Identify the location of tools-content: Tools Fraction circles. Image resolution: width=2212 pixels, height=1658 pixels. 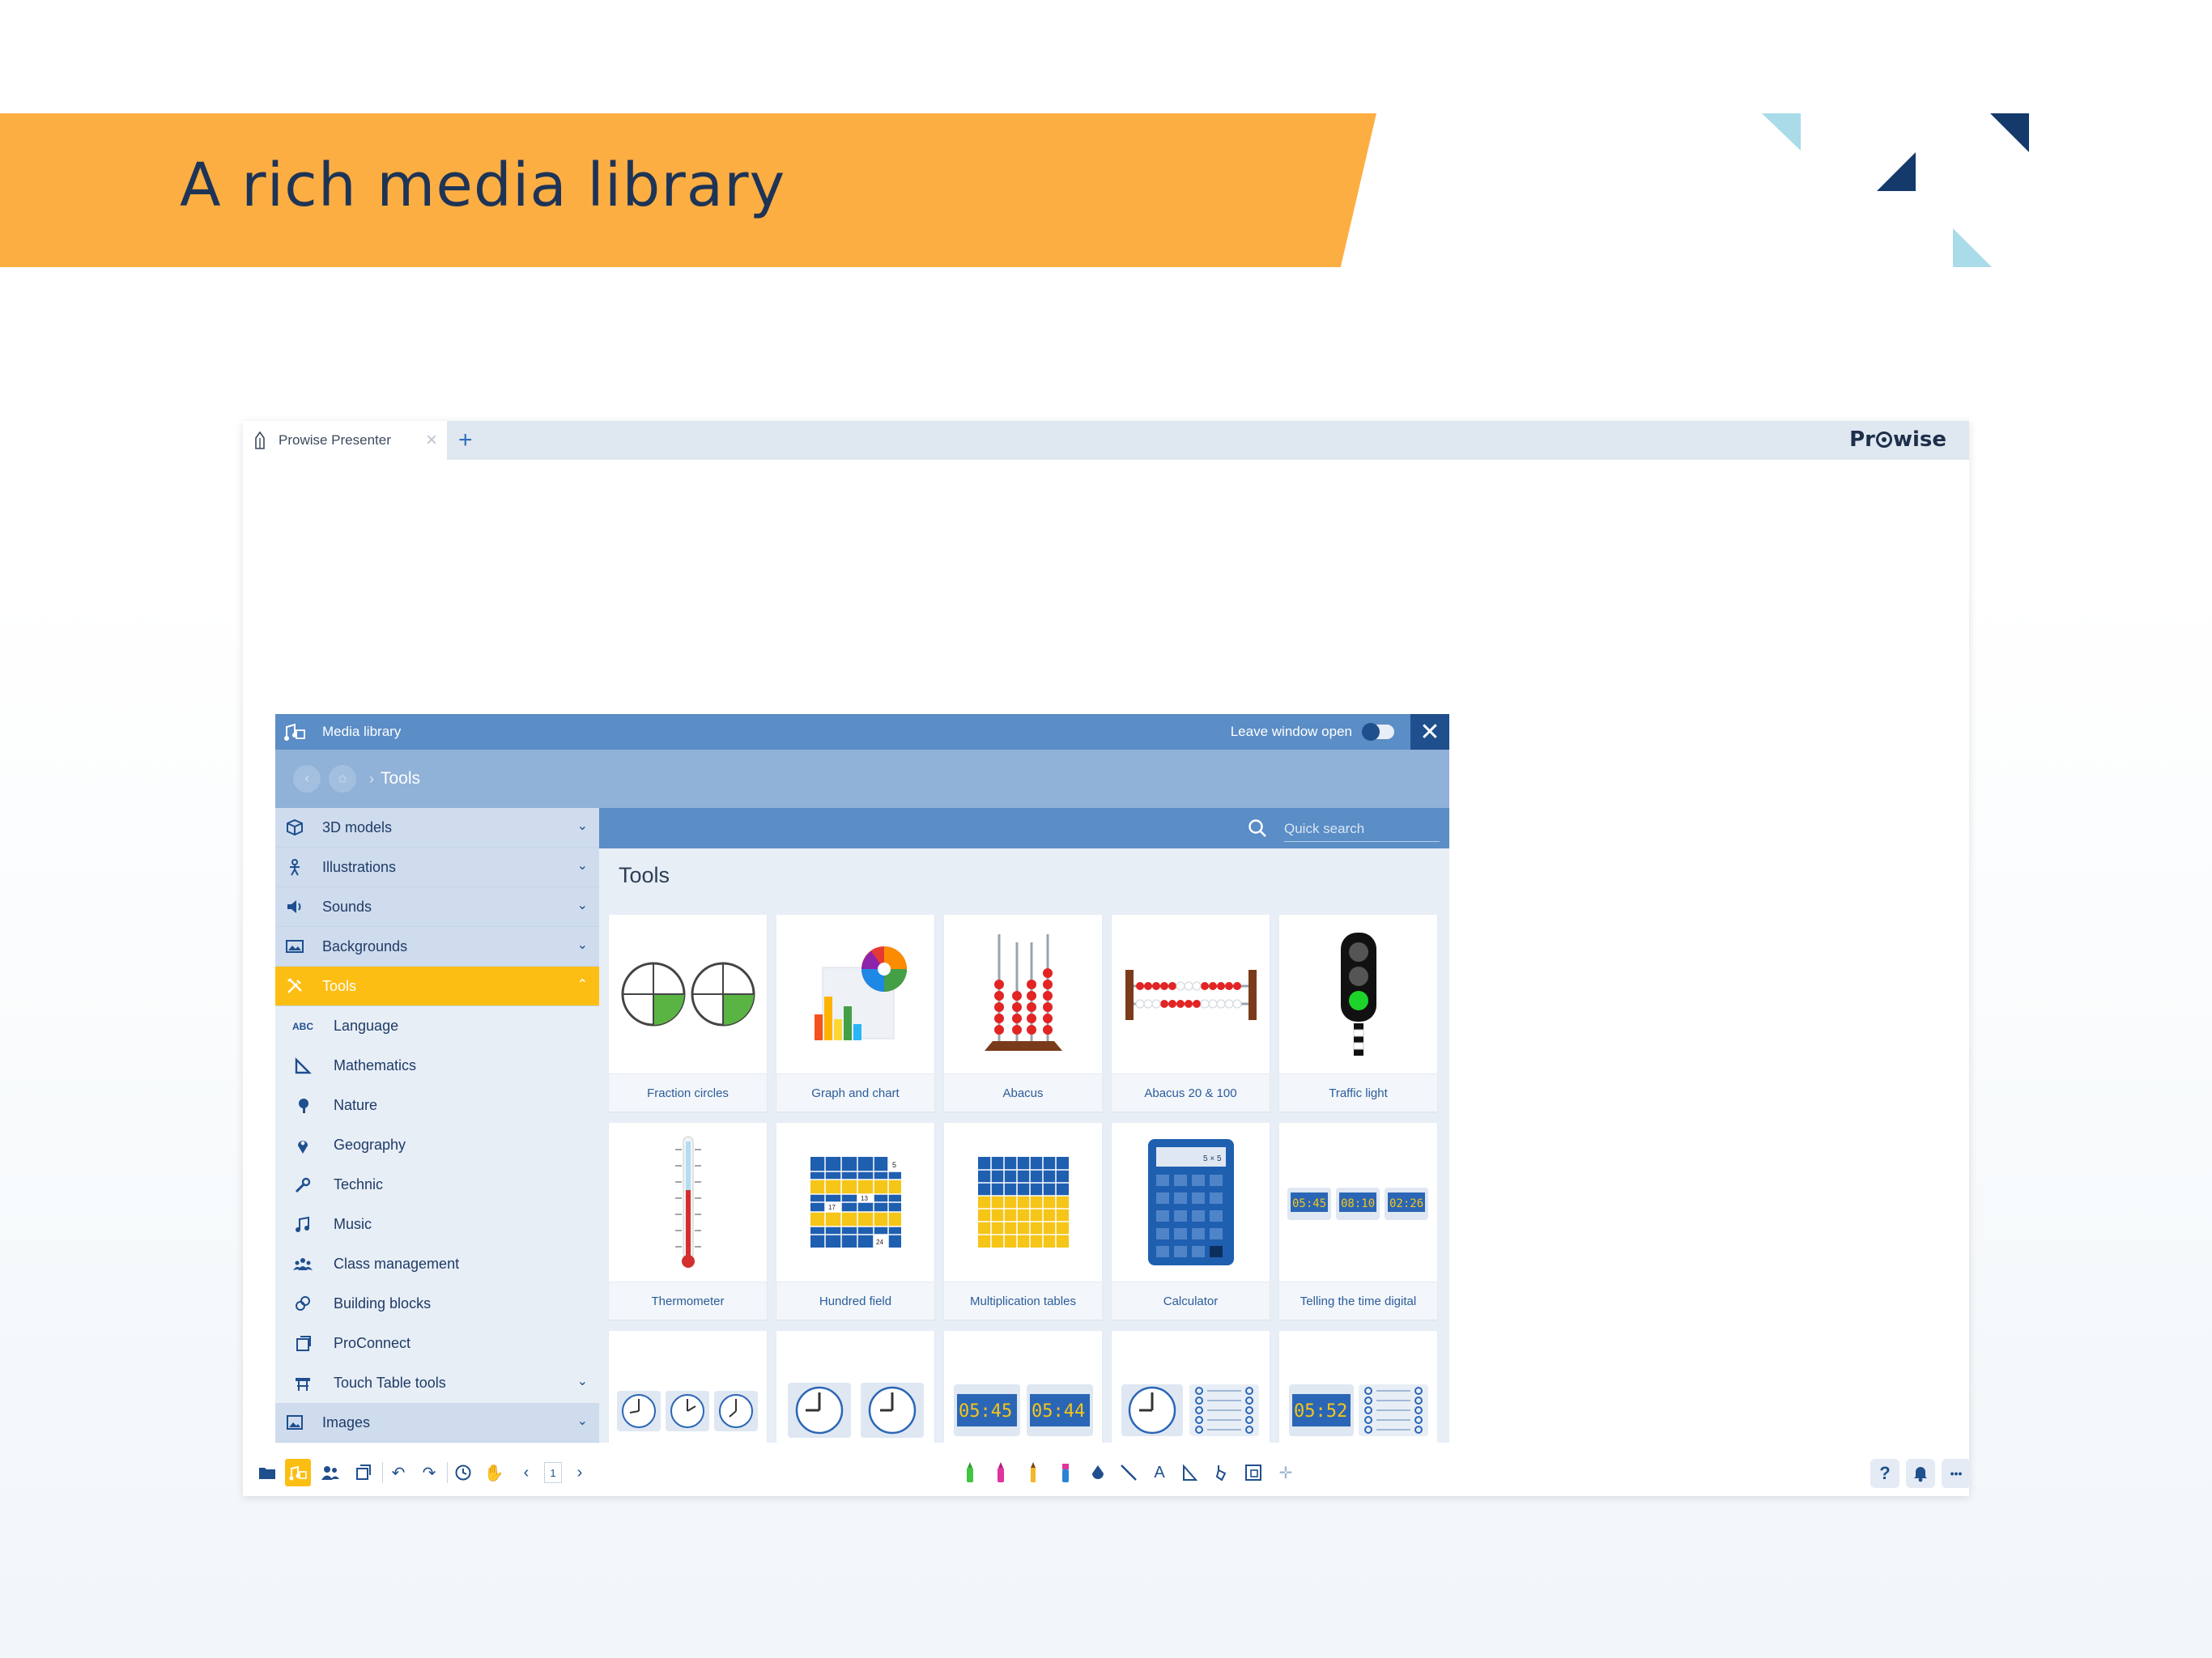
(1024, 1125).